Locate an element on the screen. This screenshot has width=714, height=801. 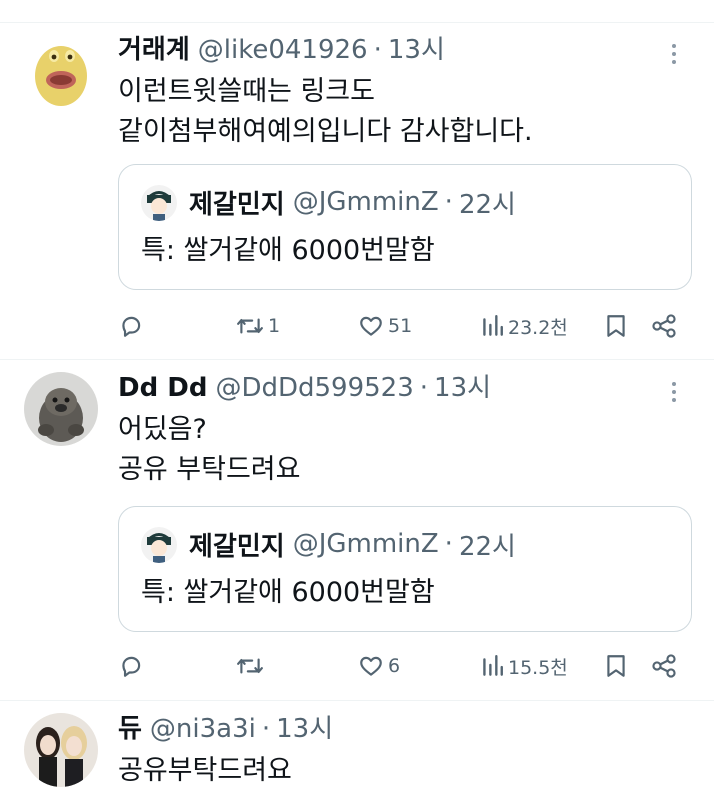
author-handle: @like041926 is located at coordinates (283, 50).